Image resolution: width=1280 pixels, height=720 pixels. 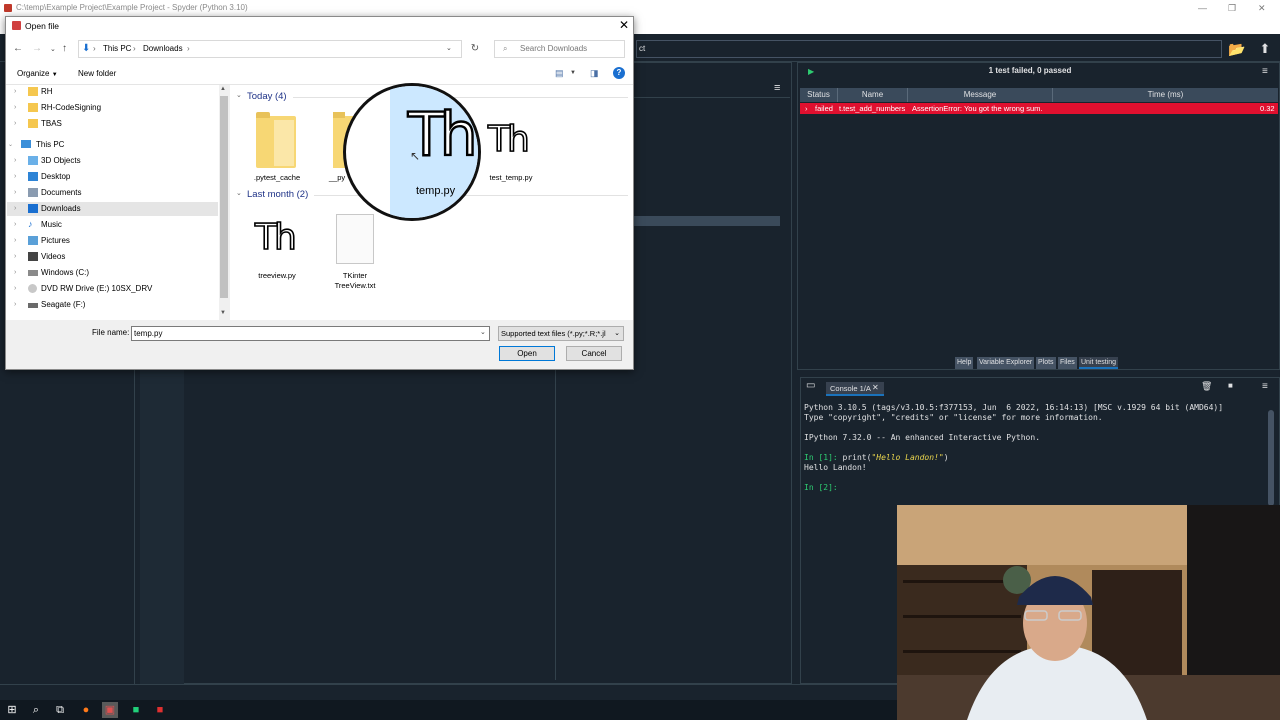 I want to click on group-header-last-month: Last month (2), so click(x=277, y=194).